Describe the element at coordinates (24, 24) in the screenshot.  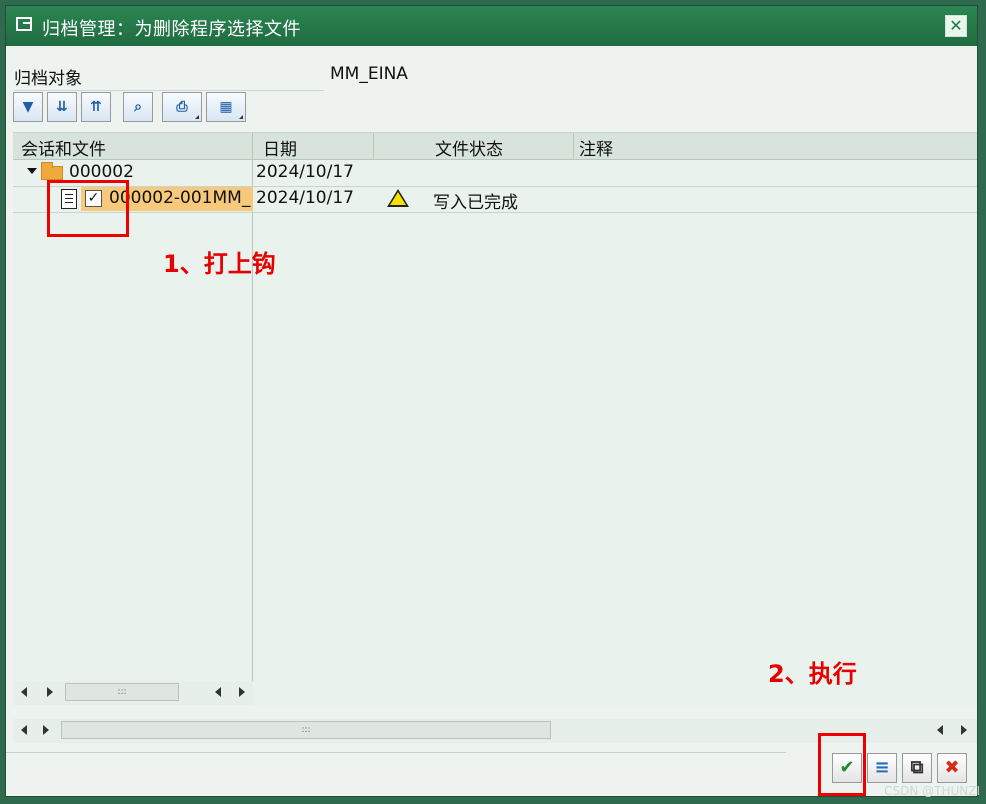
I see `dialog-icon` at that location.